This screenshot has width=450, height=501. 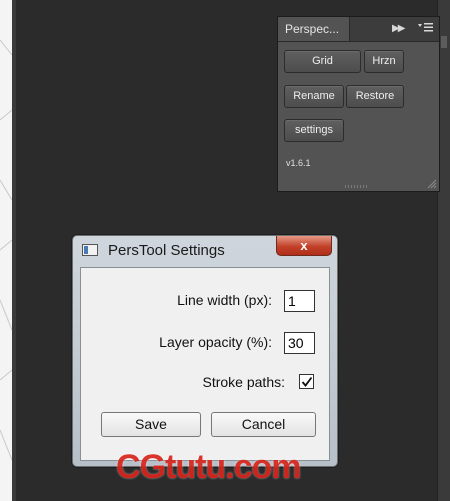 I want to click on workspace-divider, so click(x=14, y=250).